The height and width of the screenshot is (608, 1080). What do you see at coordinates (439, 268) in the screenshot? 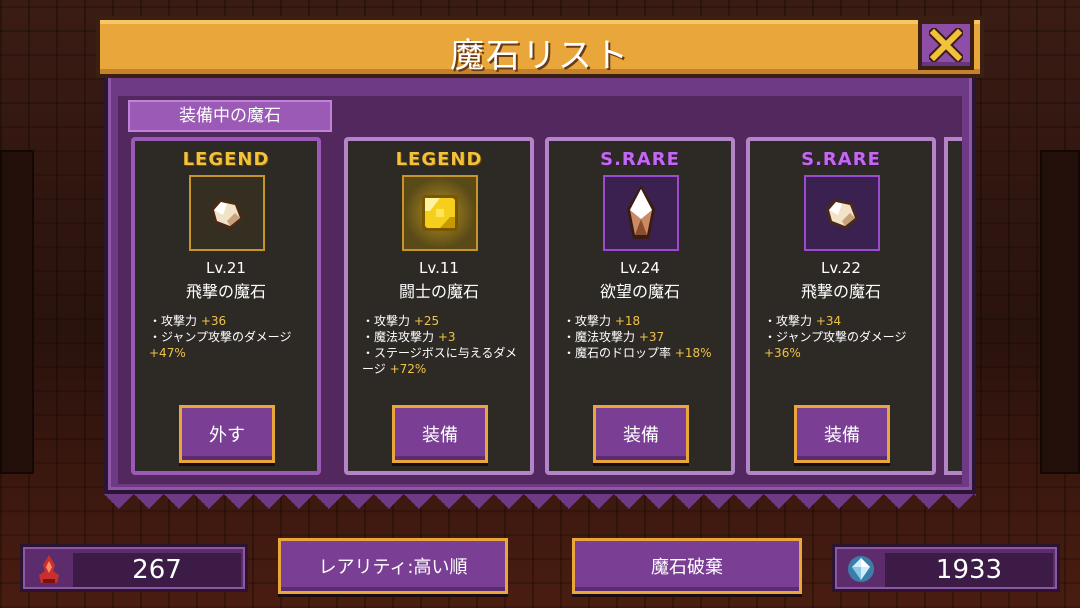
I see `stone-level: Lv.11` at bounding box center [439, 268].